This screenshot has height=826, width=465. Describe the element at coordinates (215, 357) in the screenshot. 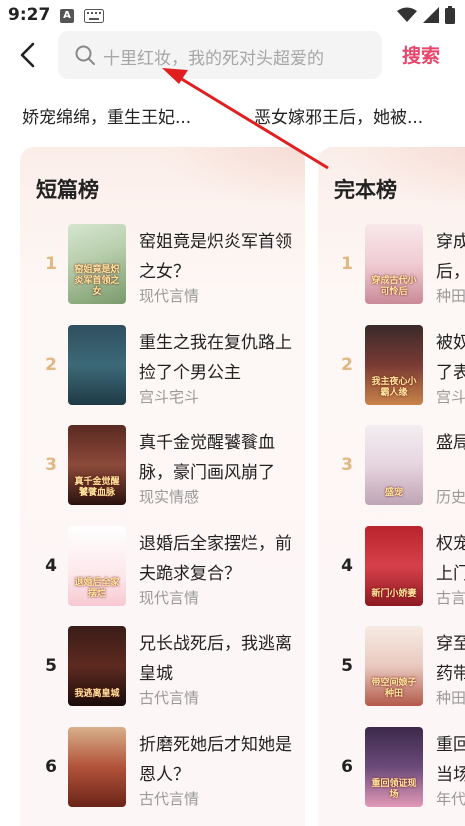

I see `book-title: 重生之我在复仇路上捡了个男公主` at that location.